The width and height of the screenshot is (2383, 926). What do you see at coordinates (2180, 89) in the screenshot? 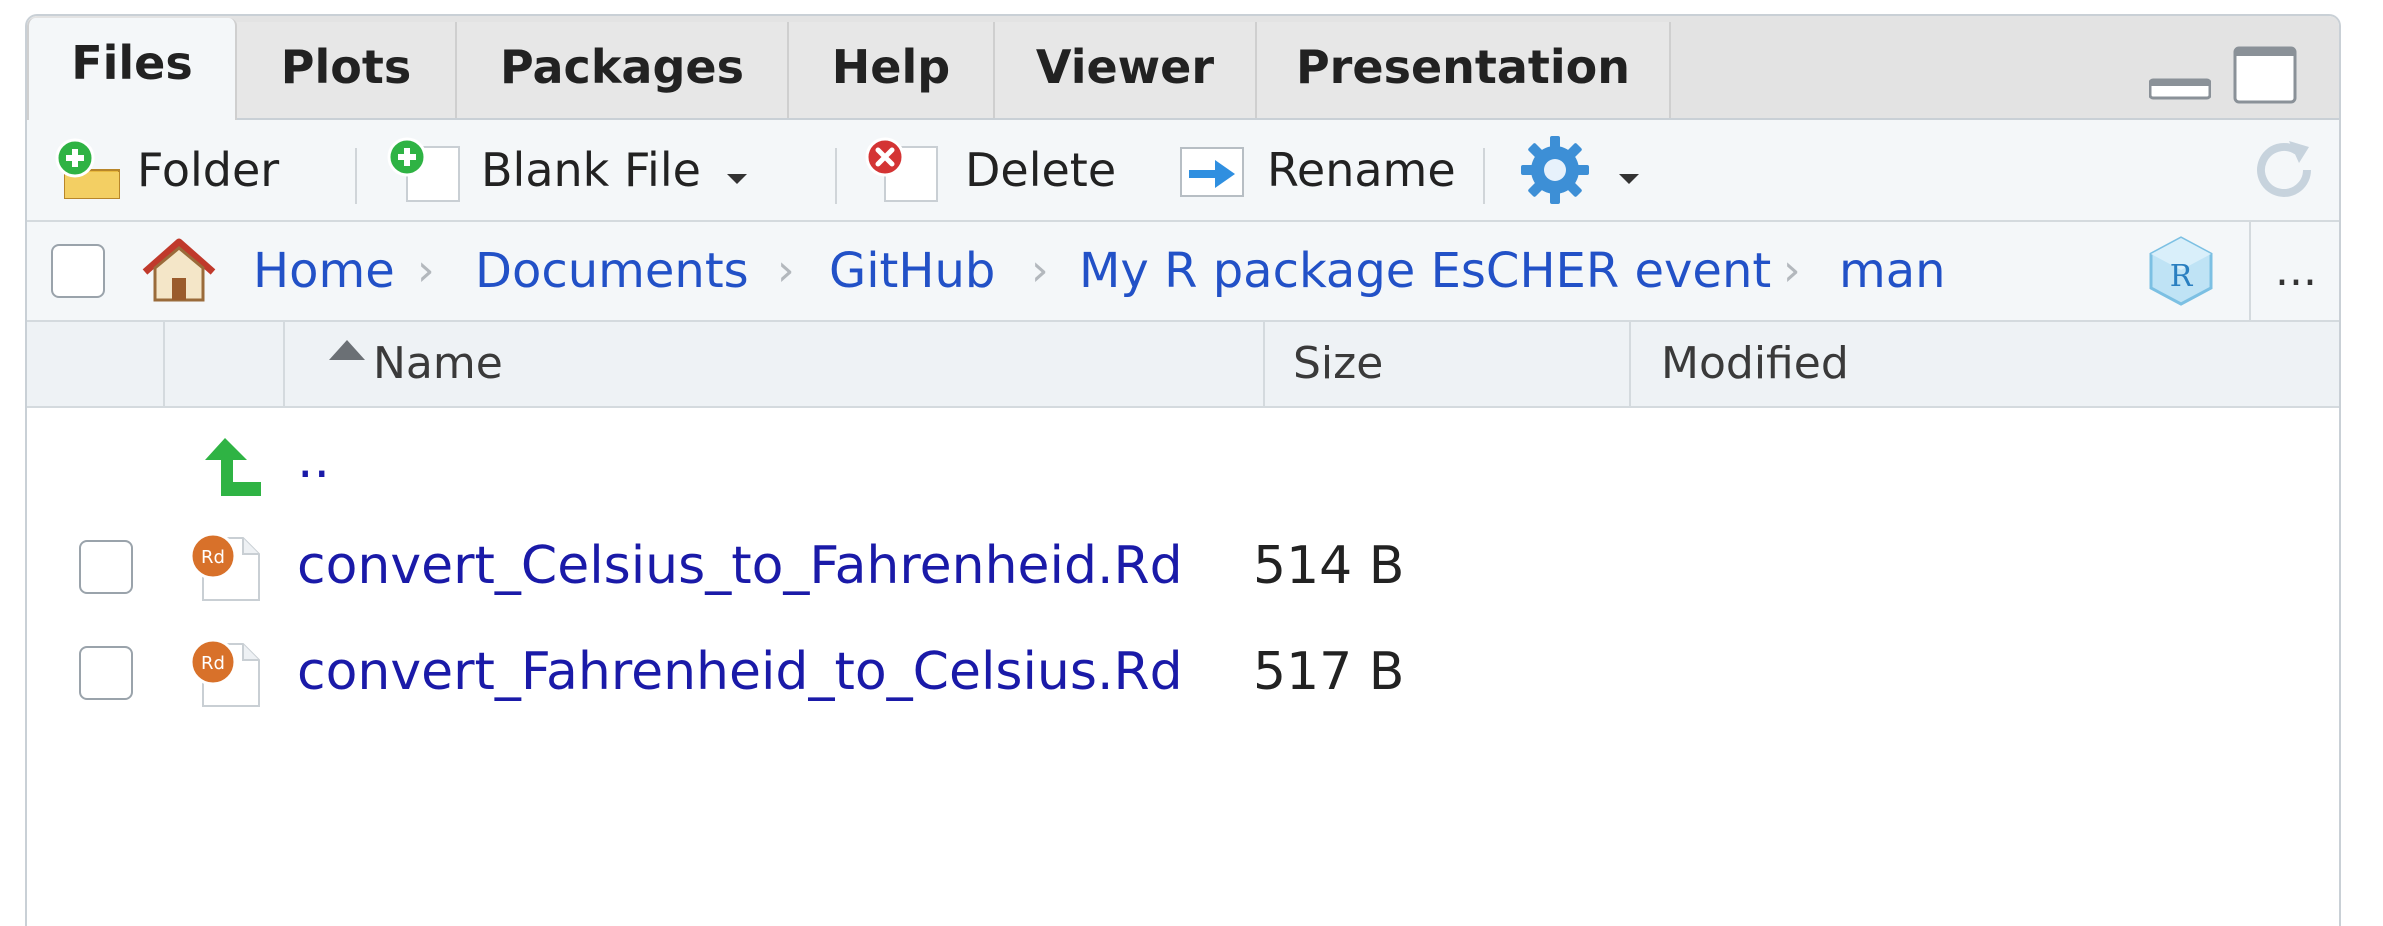
I see `minimize-icon` at bounding box center [2180, 89].